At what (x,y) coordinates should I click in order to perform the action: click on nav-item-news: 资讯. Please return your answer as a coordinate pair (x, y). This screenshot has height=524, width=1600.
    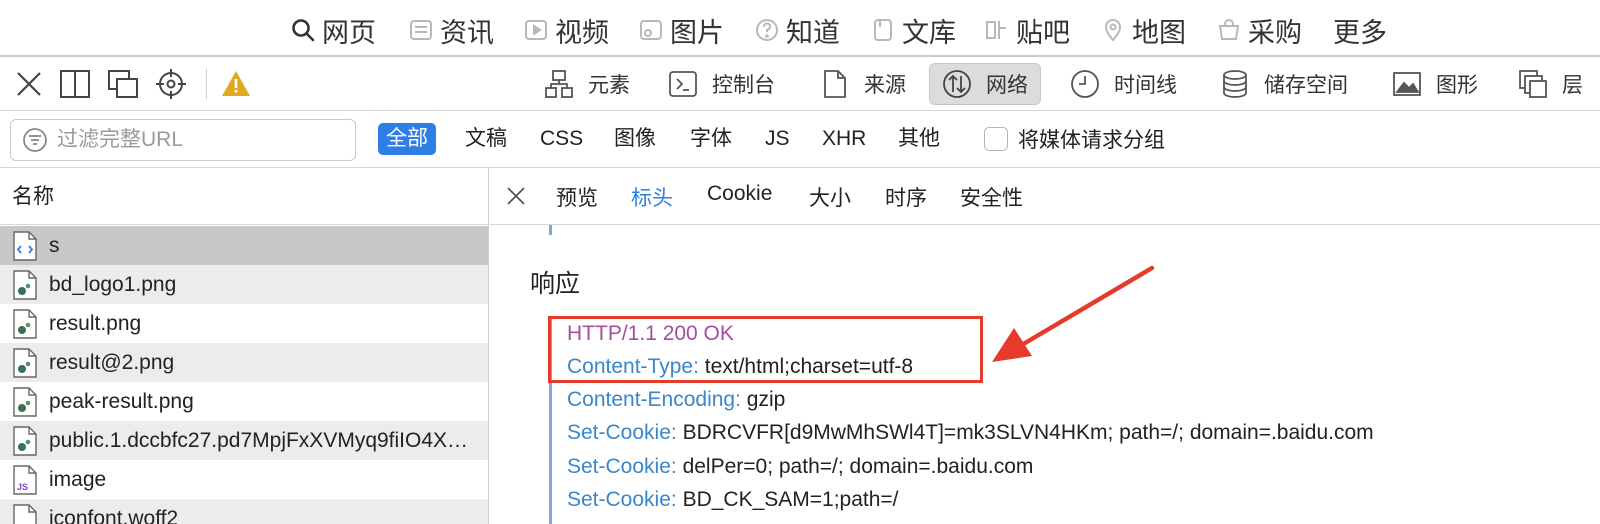
    Looking at the image, I should click on (451, 30).